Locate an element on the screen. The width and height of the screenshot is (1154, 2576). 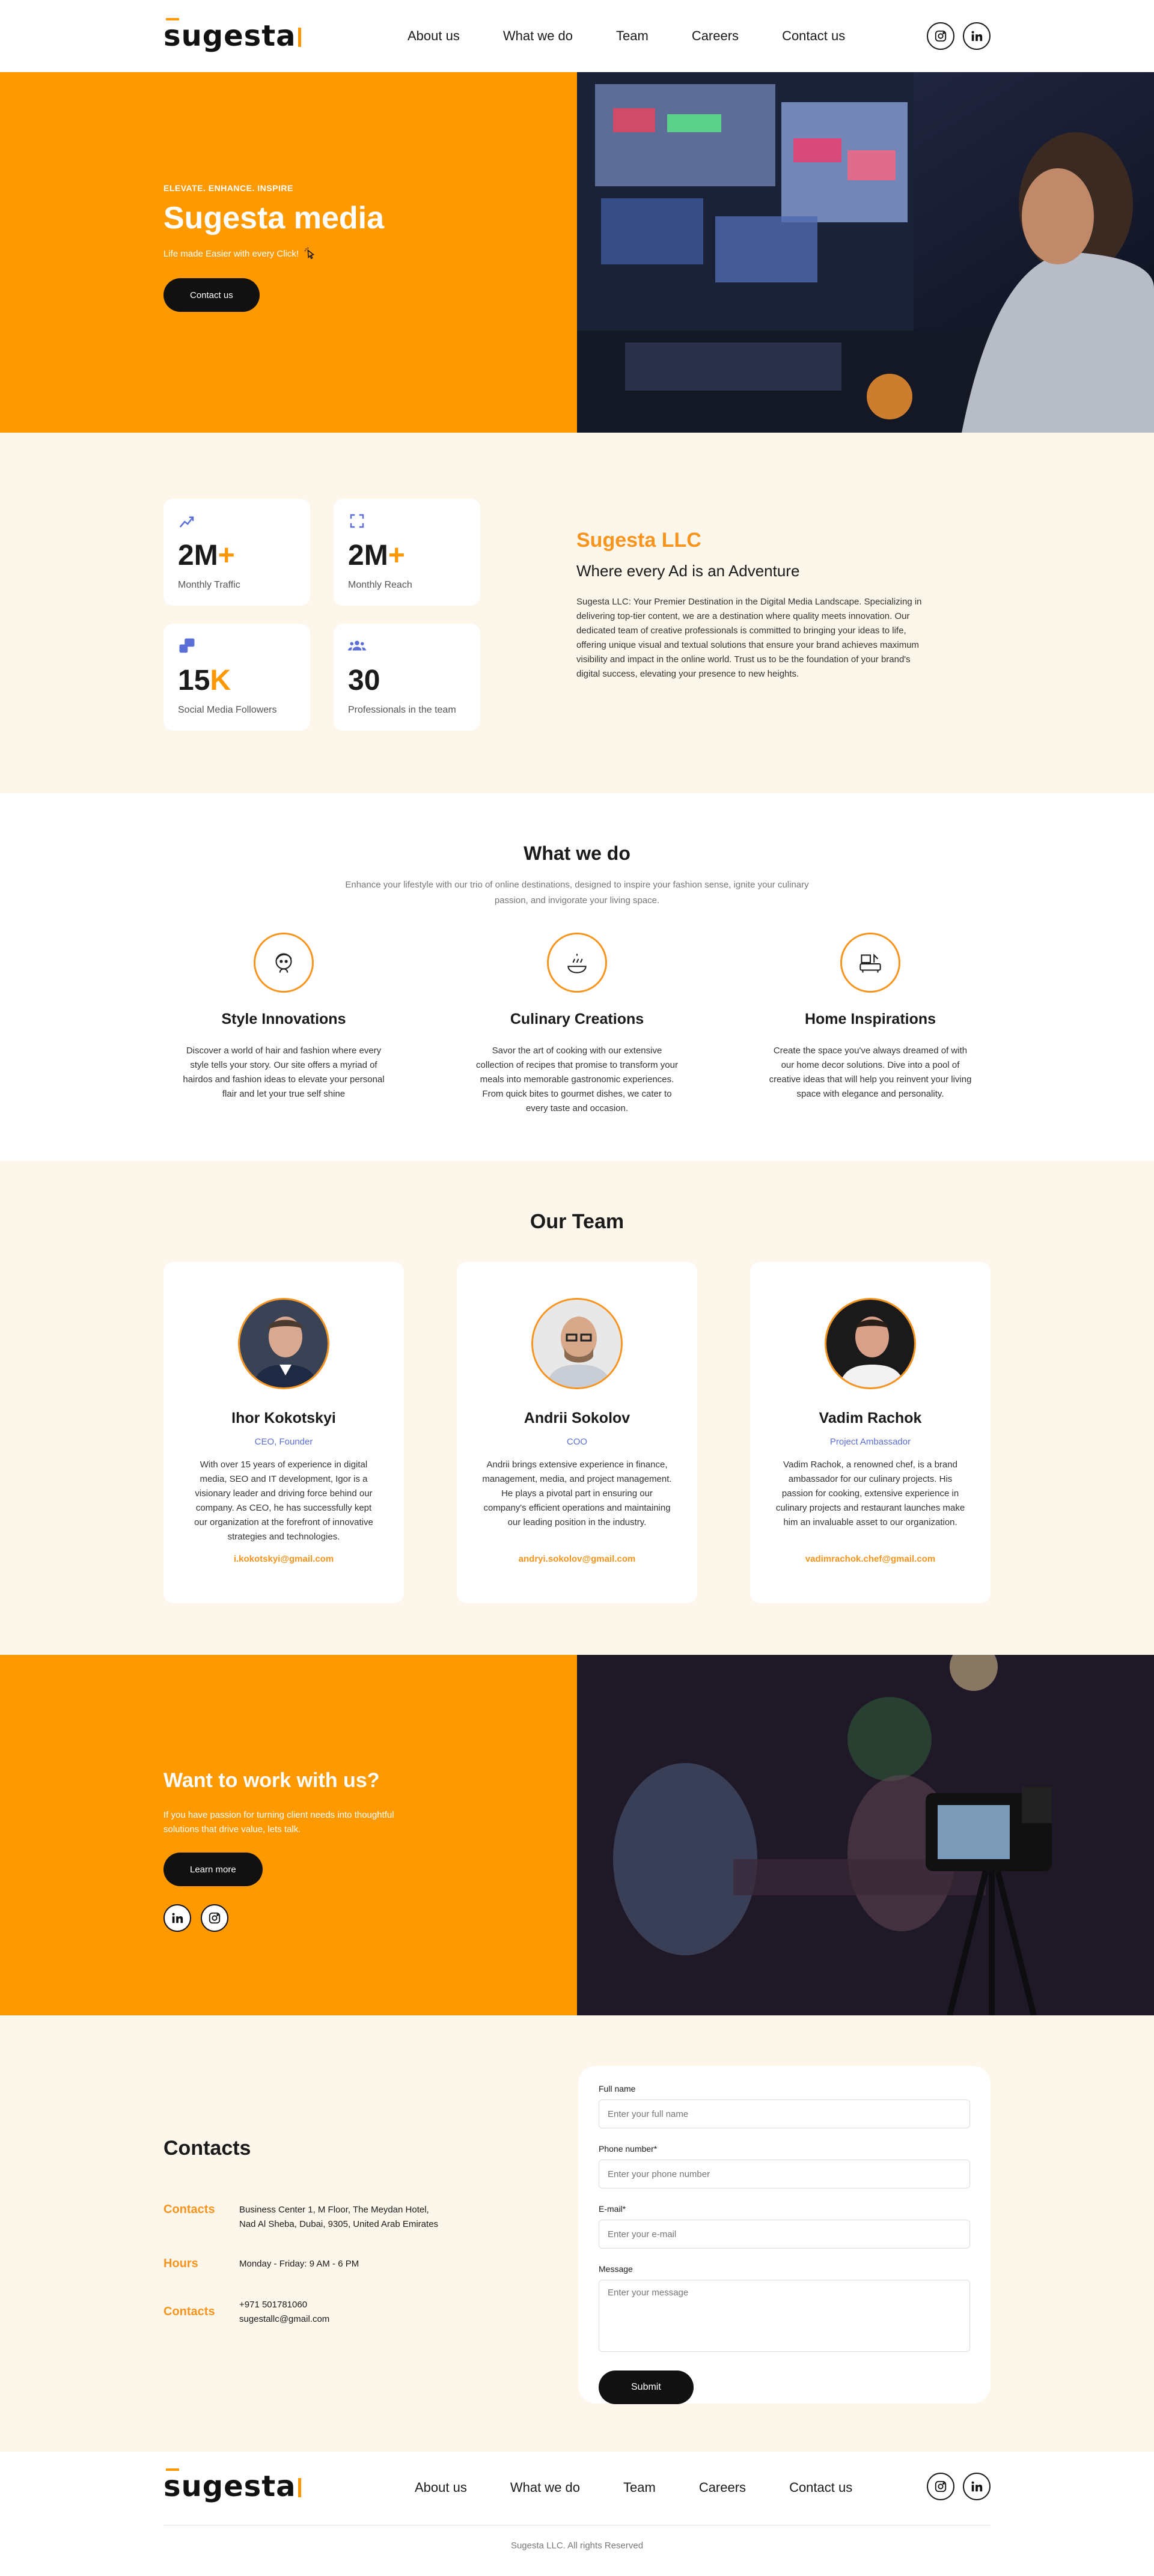
learn-more-button: Learn more is located at coordinates (213, 1869).